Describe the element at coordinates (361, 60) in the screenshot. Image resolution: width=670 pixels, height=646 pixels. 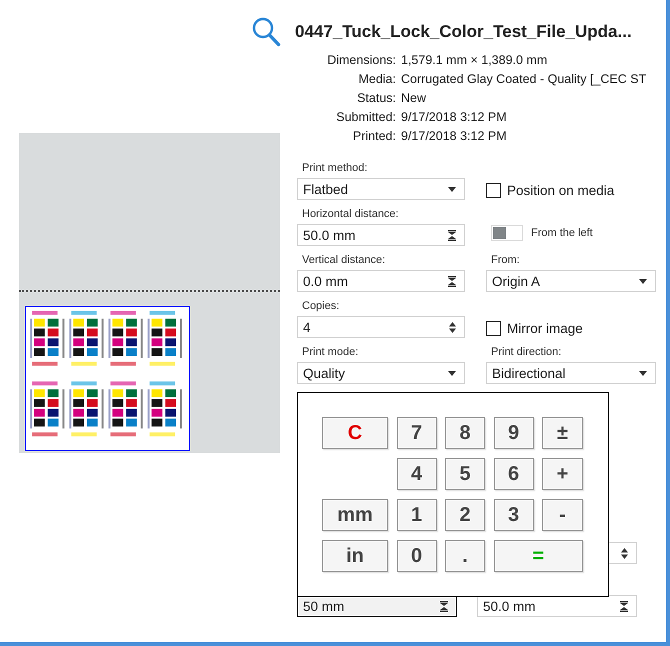
I see `detail-label: Dimensions:` at that location.